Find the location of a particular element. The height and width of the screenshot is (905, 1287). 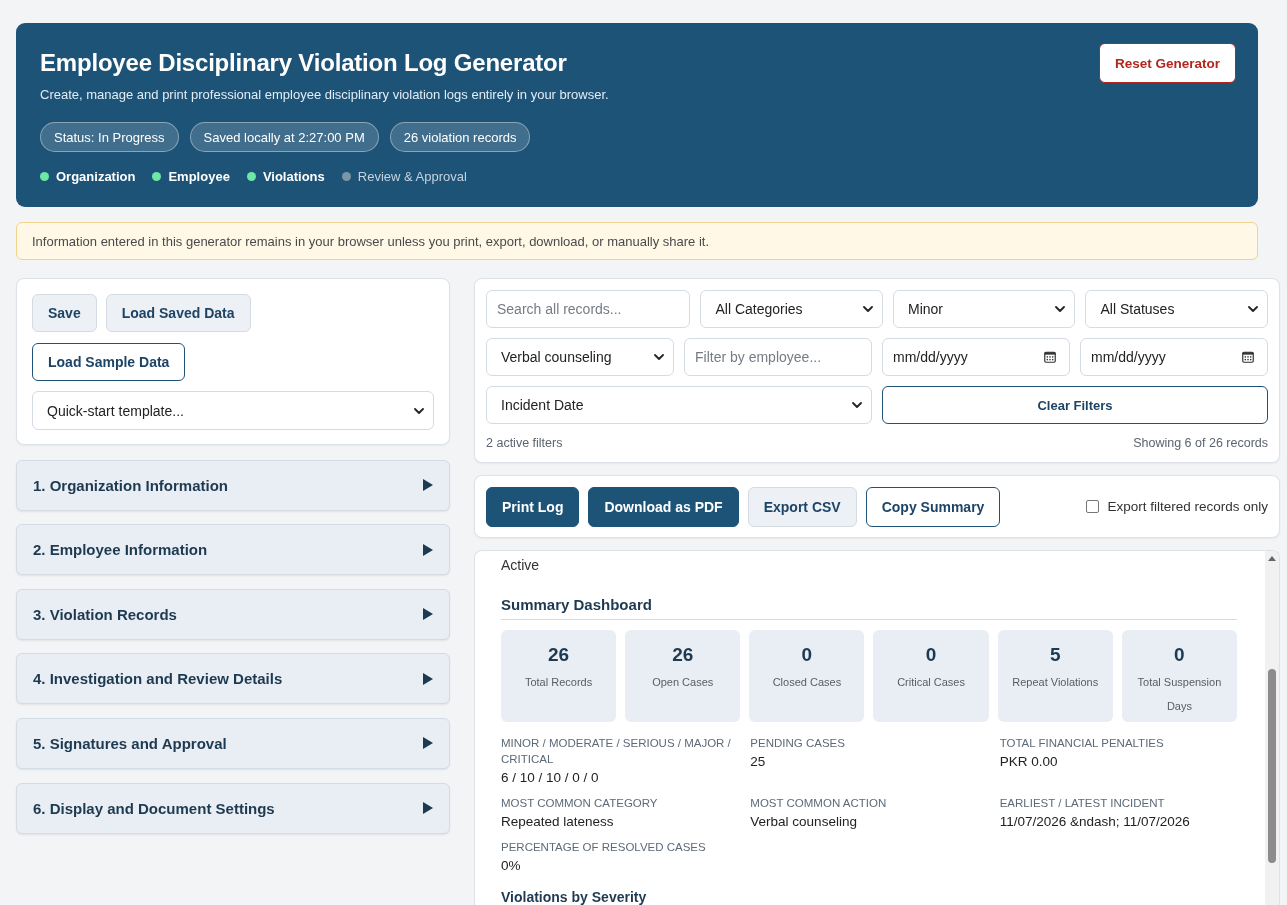

step-label: Organization is located at coordinates (96, 176).